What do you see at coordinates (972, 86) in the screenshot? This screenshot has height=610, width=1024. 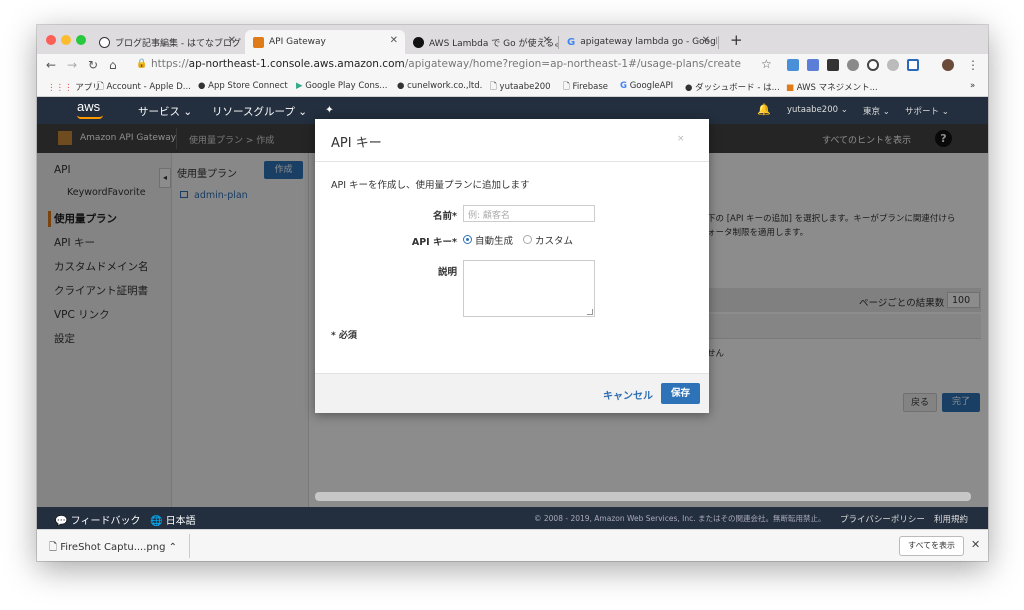 I see `more-bookmarks-icon: »` at bounding box center [972, 86].